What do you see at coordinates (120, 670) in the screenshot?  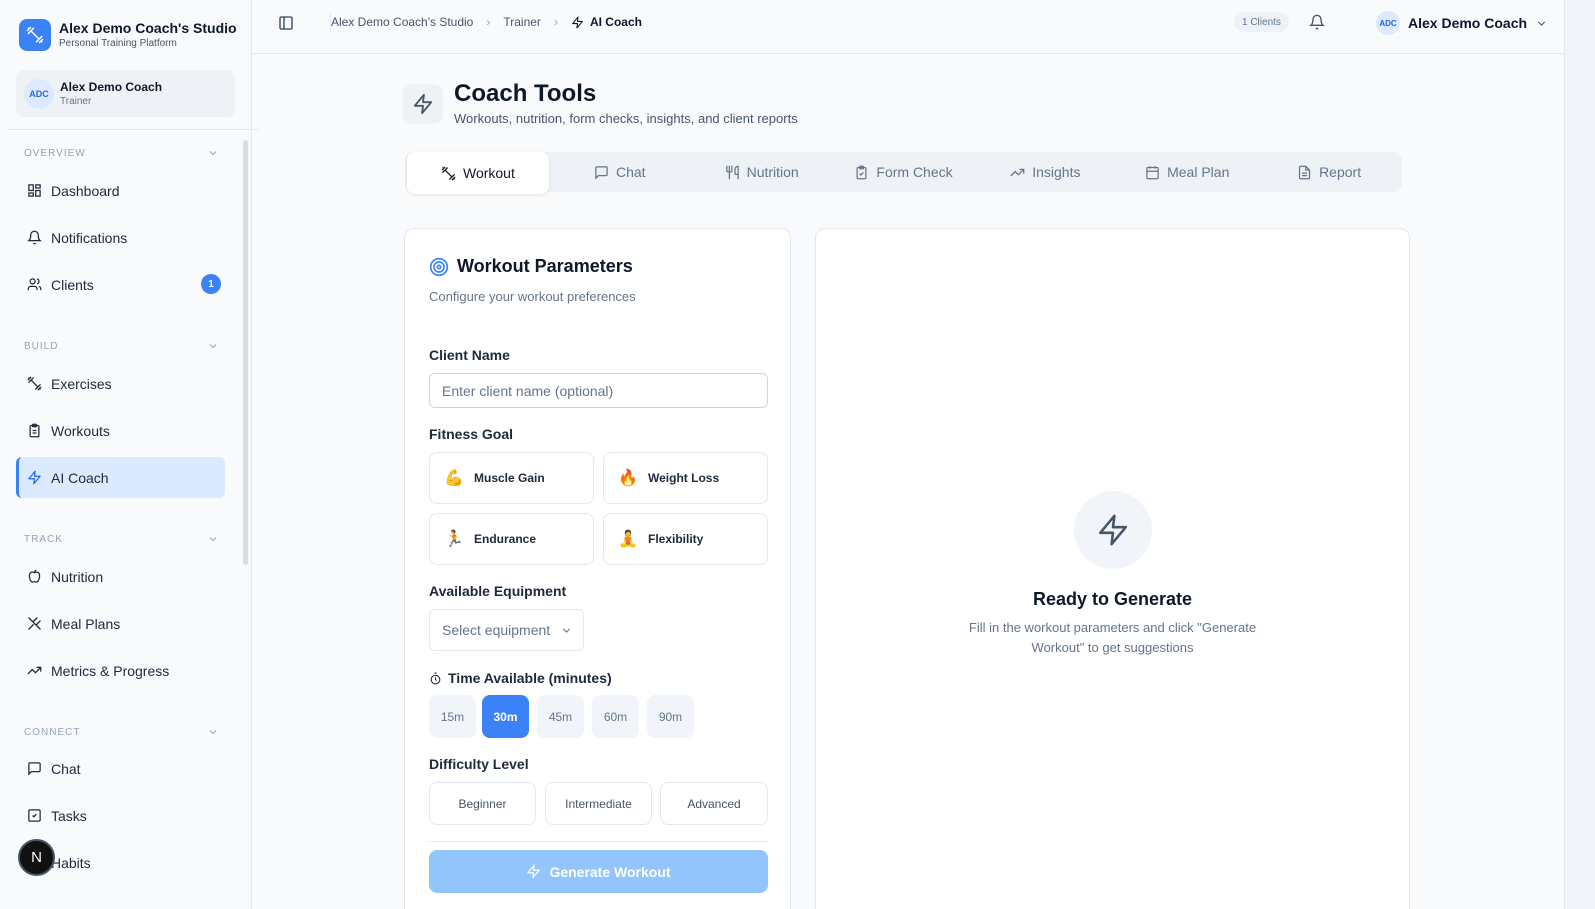 I see `sidebar-item-metrics: Metrics & Progress` at bounding box center [120, 670].